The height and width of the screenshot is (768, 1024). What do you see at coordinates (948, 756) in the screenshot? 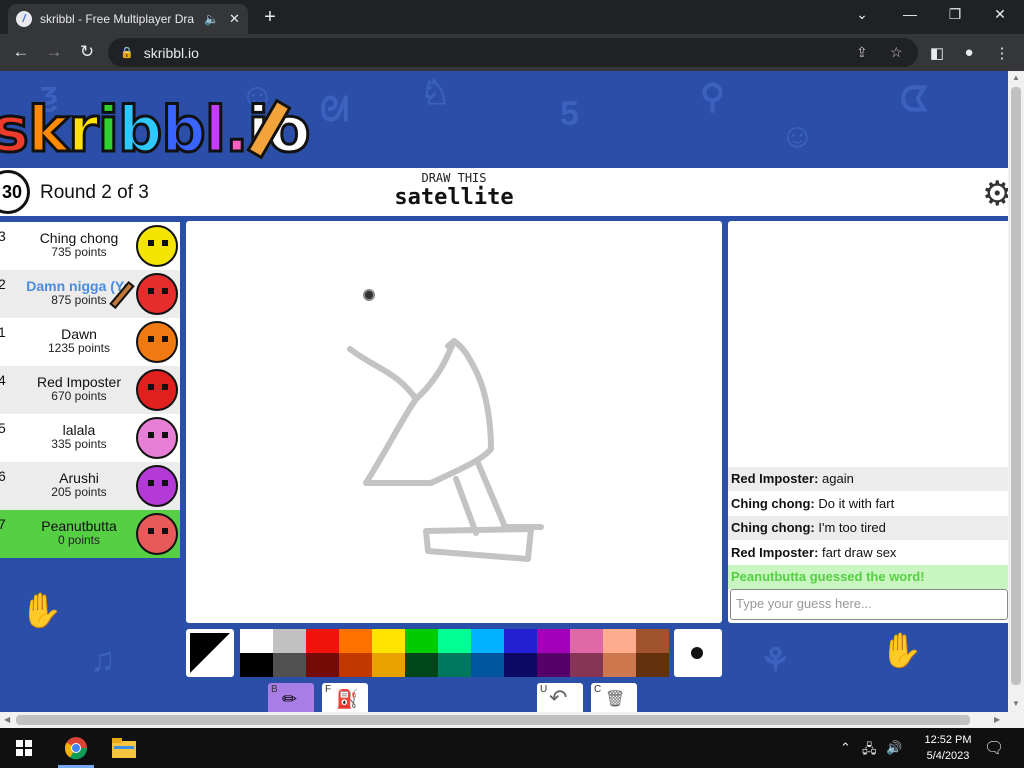
I see `clock-date: 5/4/2023` at bounding box center [948, 756].